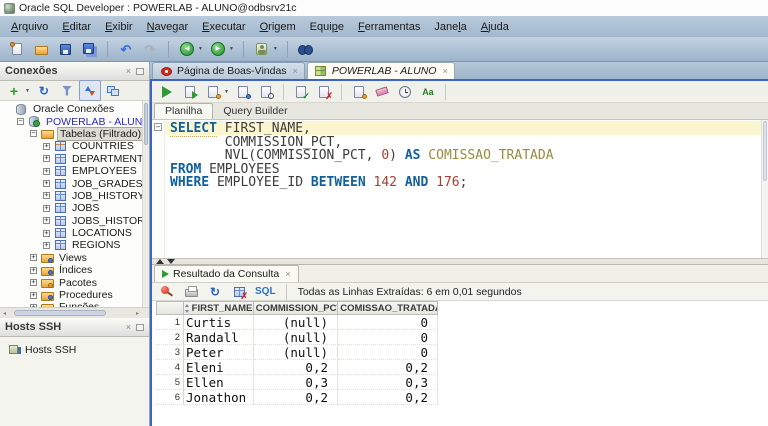  I want to click on filter-button, so click(67, 90).